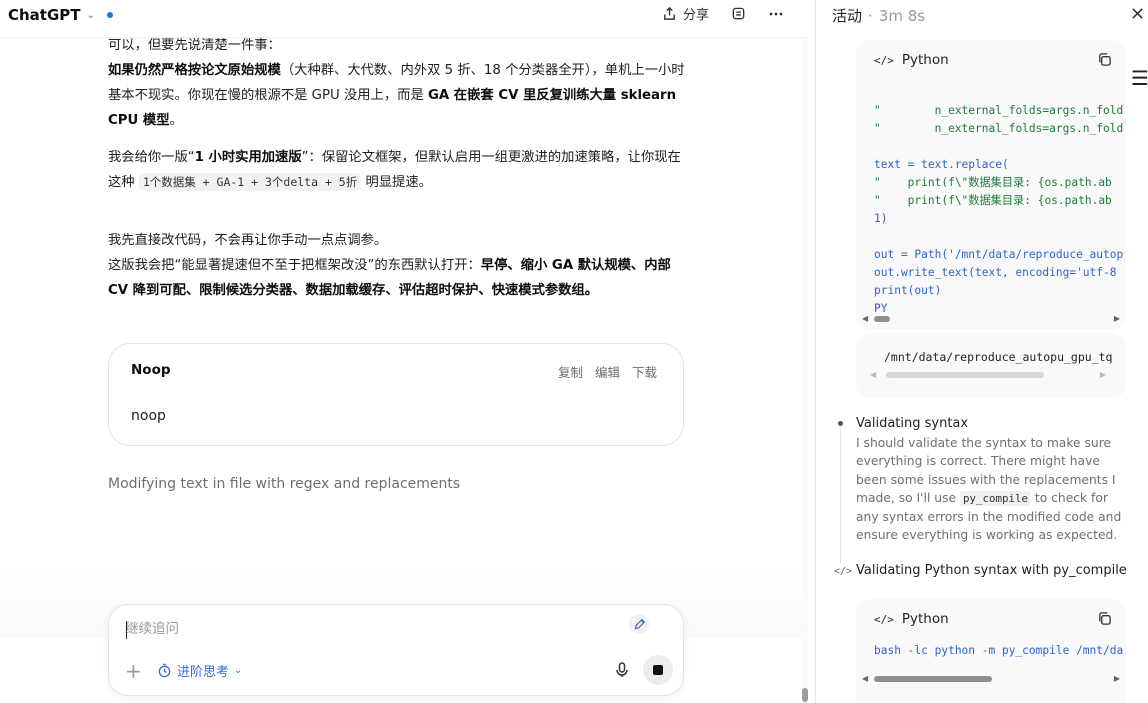 The image size is (1148, 703). I want to click on output-text: /mnt/data/reproduce_autopu_gpu_tq, so click(998, 357).